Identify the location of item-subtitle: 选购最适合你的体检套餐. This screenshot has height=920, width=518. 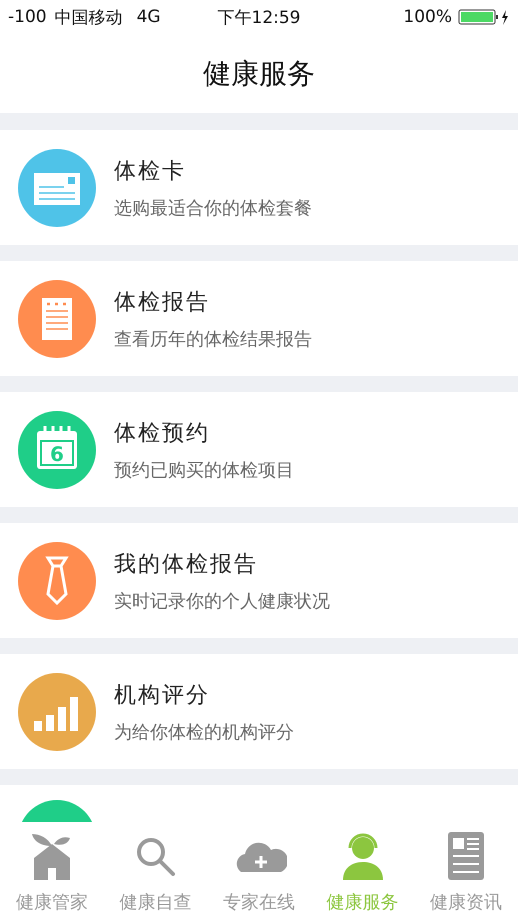
(213, 208).